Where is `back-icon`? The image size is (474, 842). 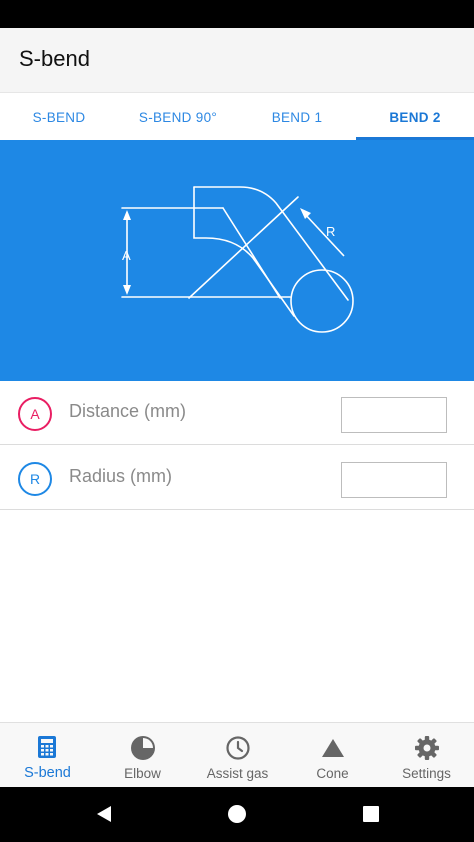
back-icon is located at coordinates (104, 814).